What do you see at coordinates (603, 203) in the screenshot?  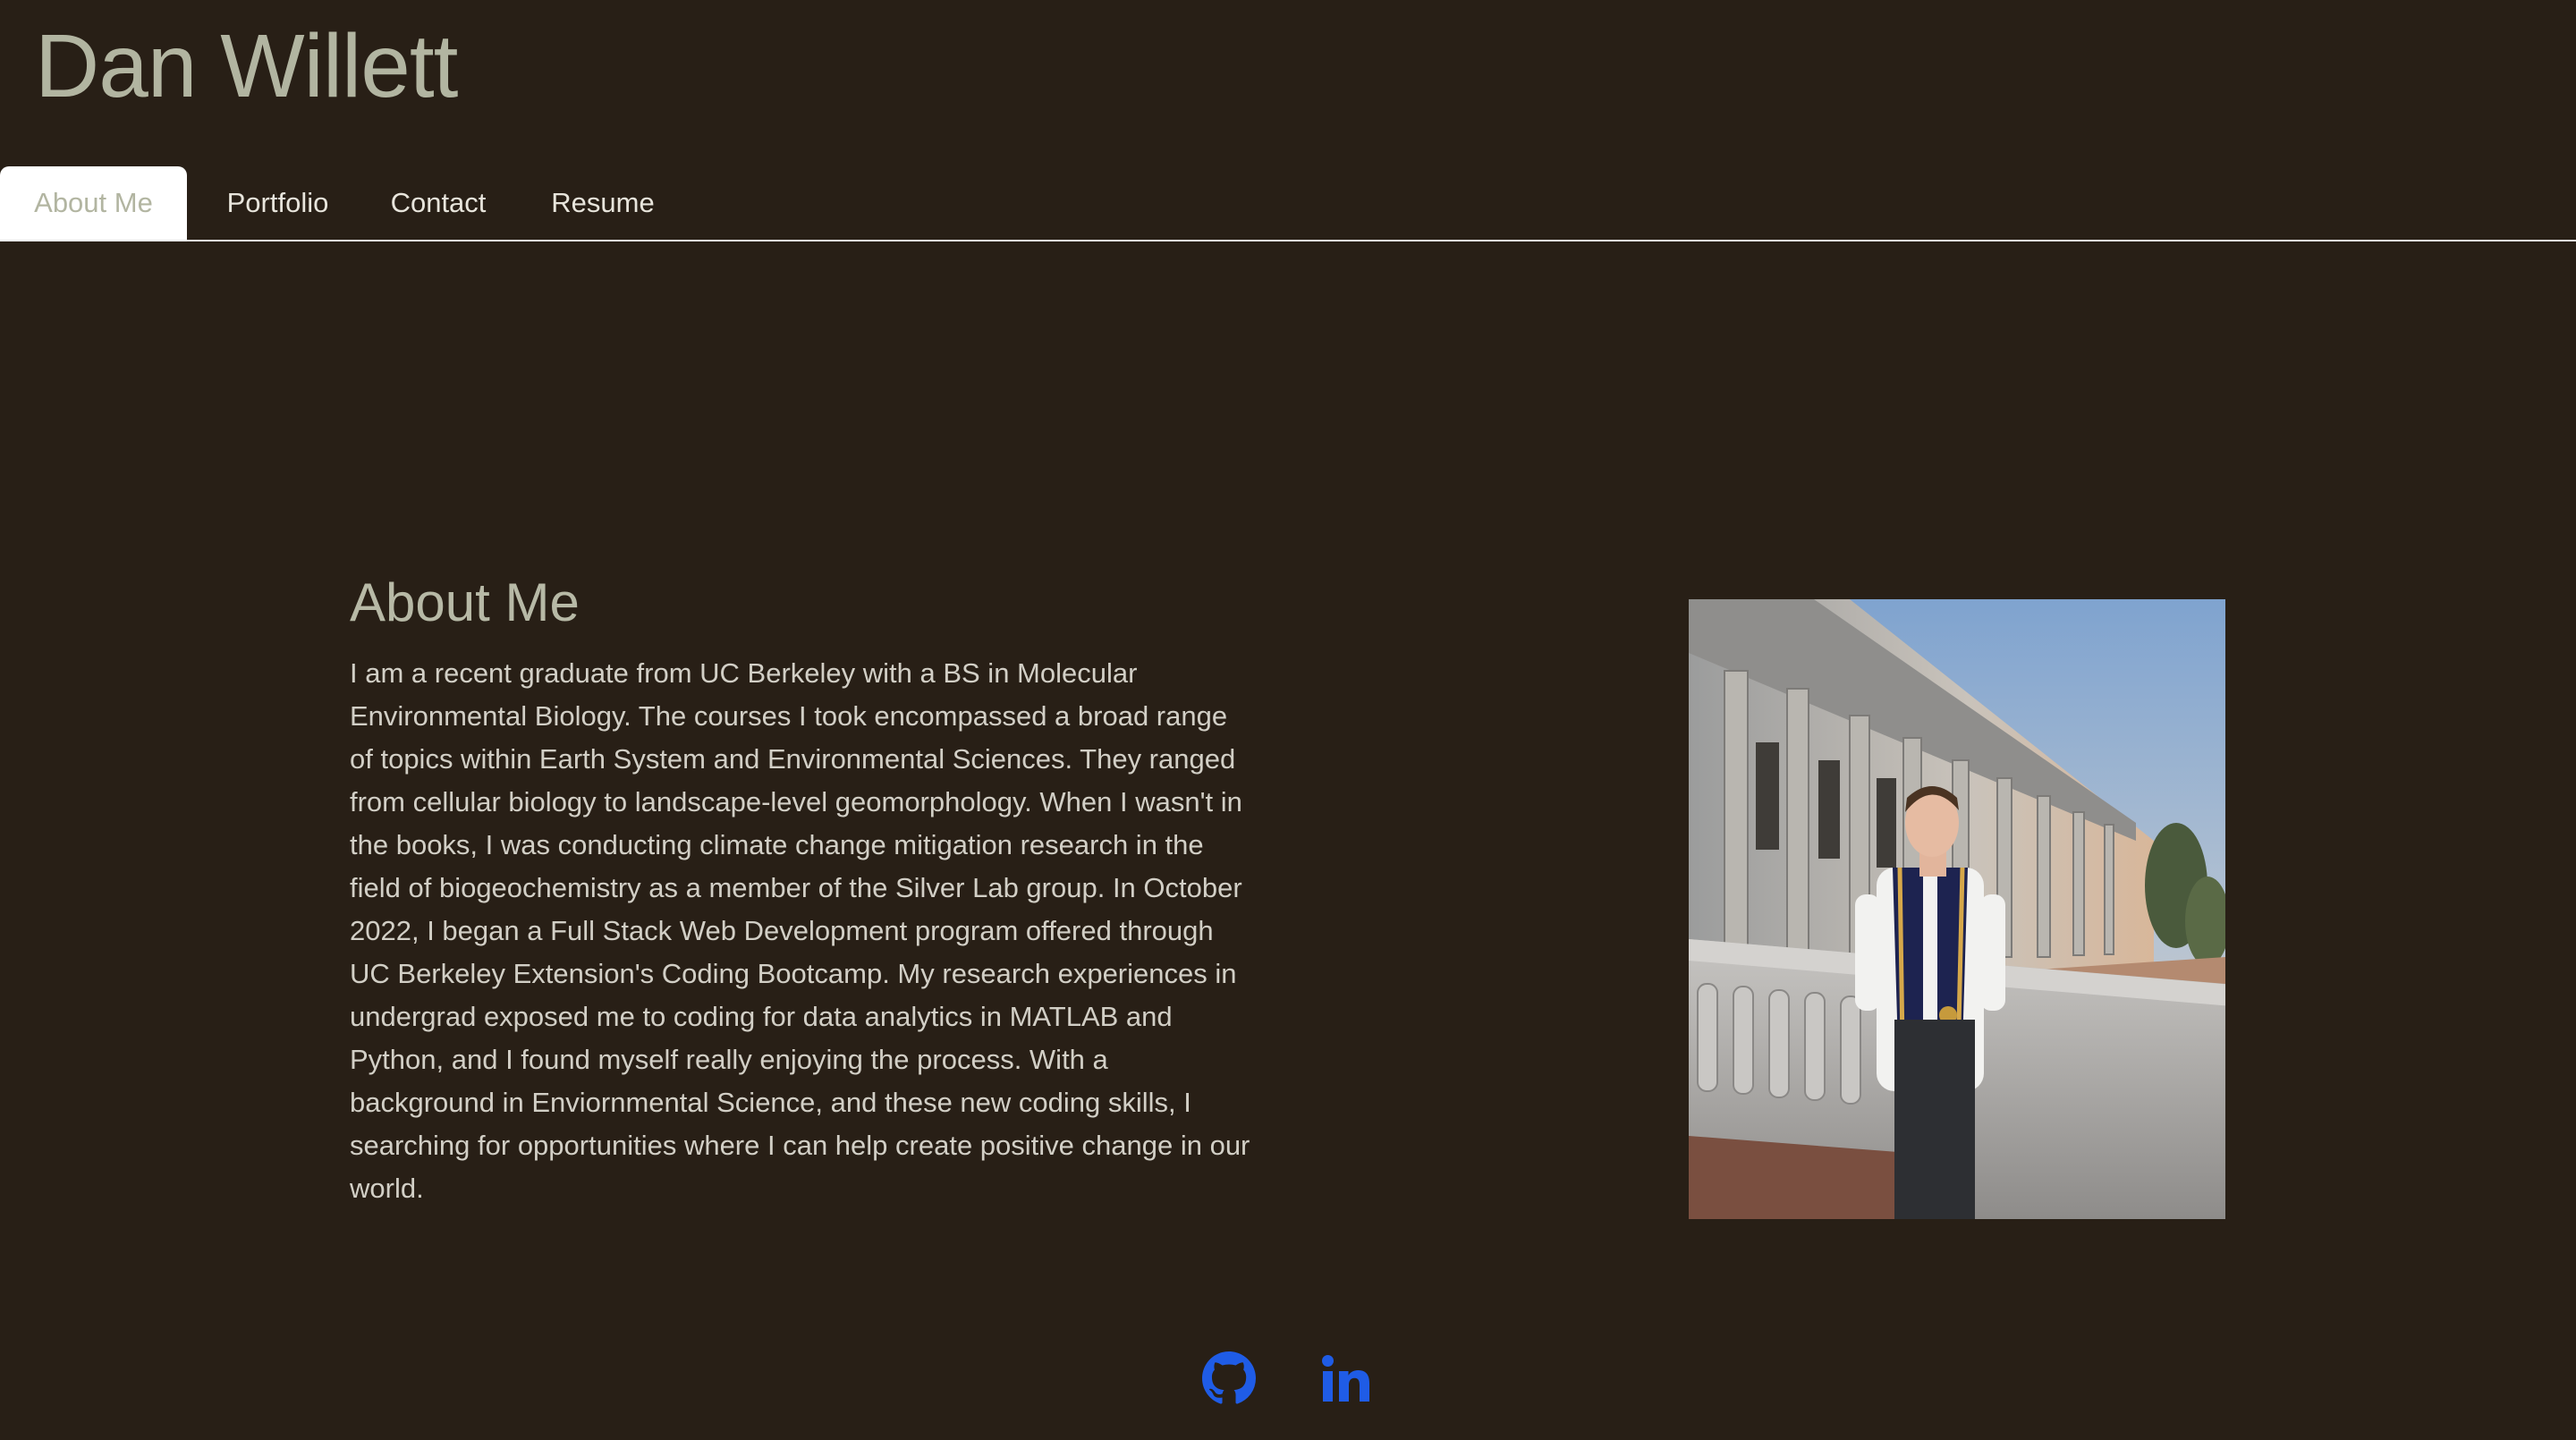 I see `tab-resume: Resume` at bounding box center [603, 203].